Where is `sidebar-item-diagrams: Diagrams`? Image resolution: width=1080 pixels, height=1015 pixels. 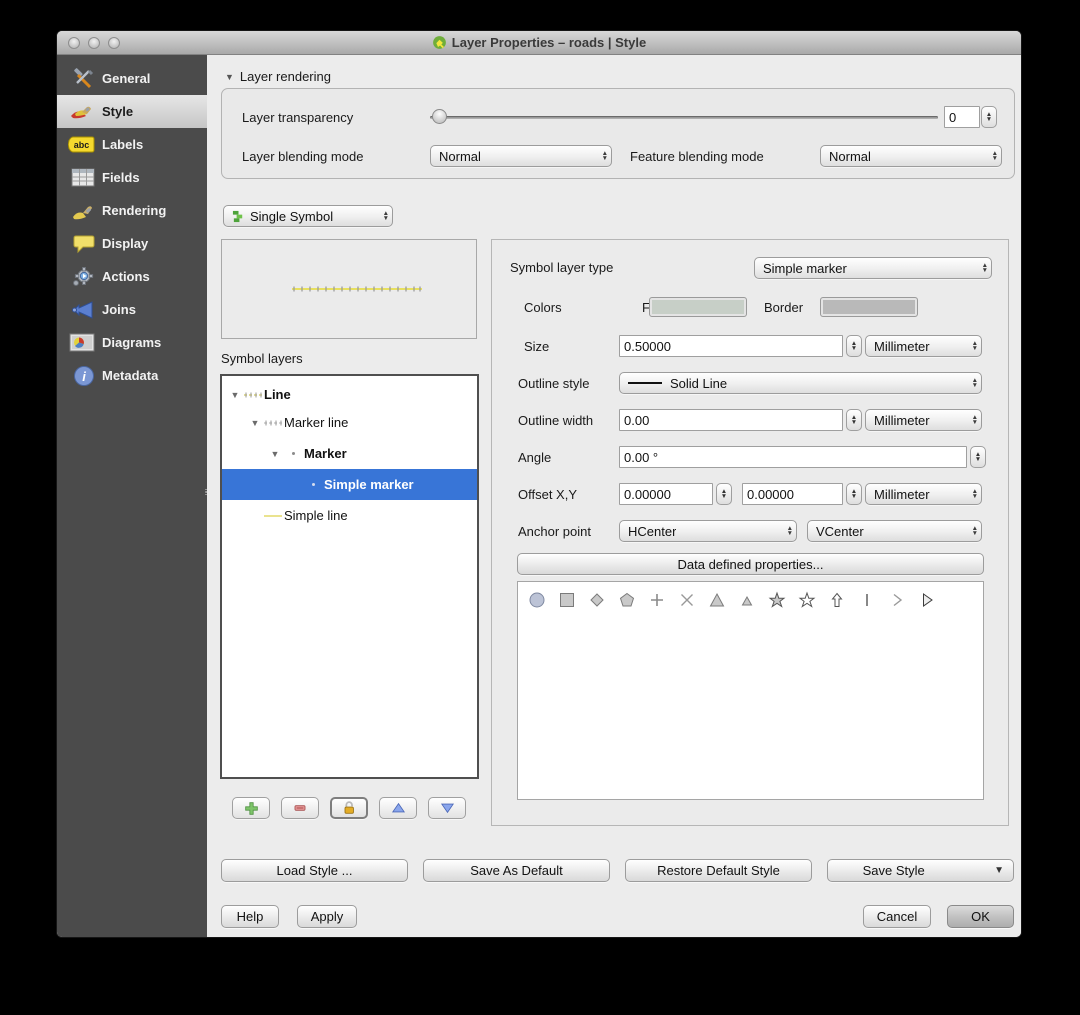
sidebar-item-diagrams: Diagrams is located at coordinates (132, 342).